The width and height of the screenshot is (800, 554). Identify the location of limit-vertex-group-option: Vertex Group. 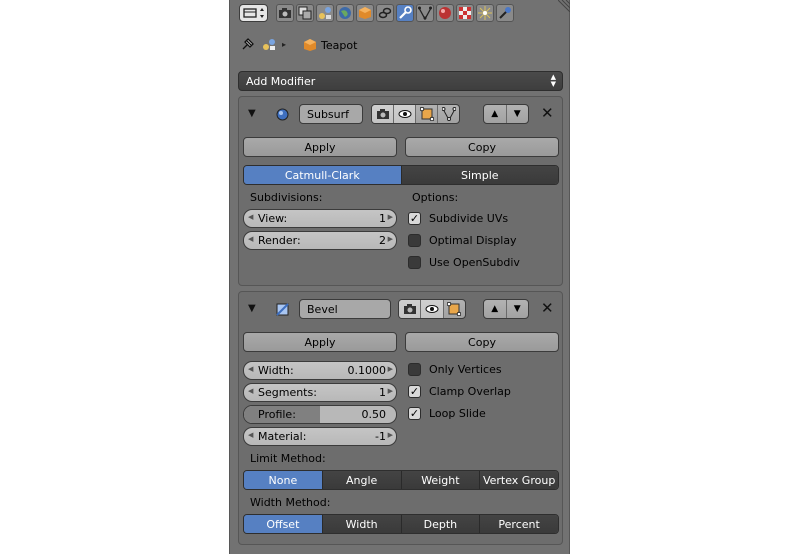
(519, 480).